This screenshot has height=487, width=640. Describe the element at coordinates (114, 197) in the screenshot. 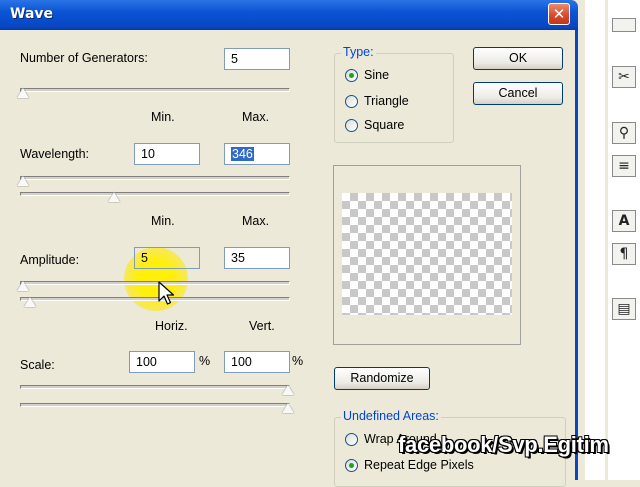

I see `wavelength-max-slider-thumb` at that location.